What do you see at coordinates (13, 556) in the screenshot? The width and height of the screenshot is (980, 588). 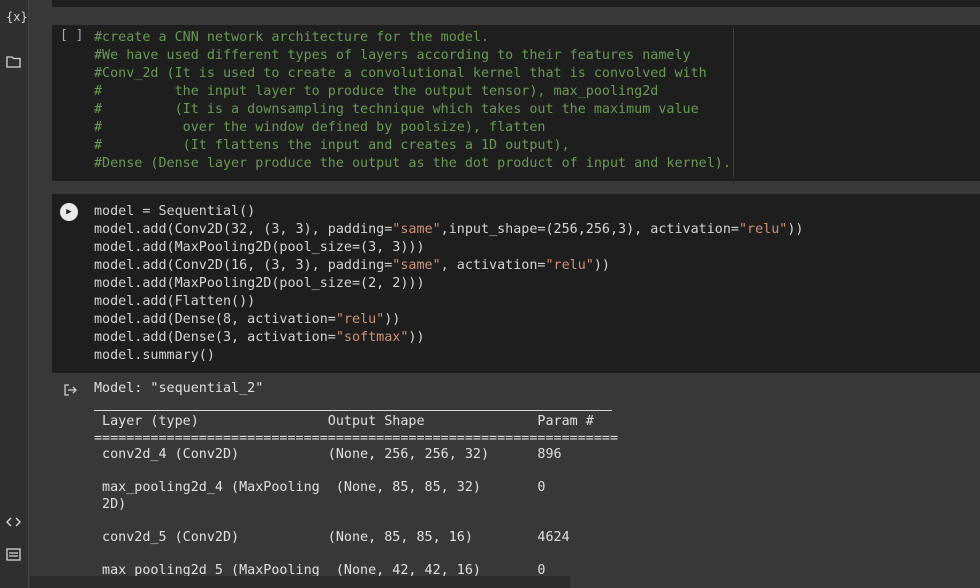 I see `terminal-icon` at bounding box center [13, 556].